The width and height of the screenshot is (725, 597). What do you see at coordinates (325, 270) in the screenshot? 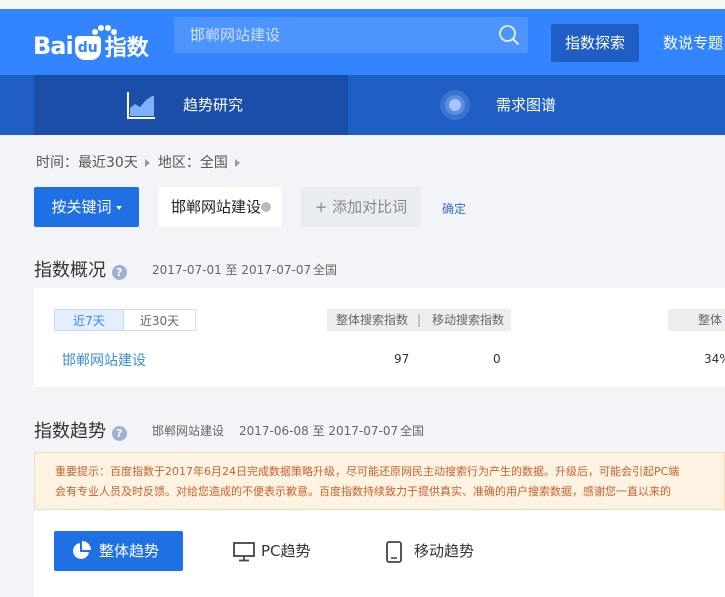
I see `overview-region: 全国` at bounding box center [325, 270].